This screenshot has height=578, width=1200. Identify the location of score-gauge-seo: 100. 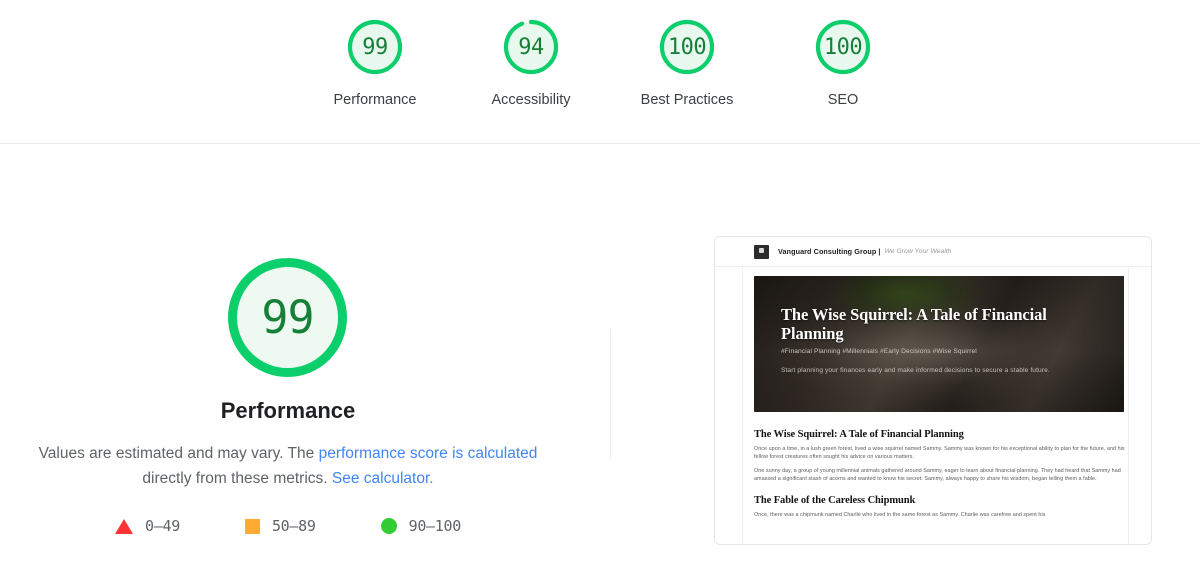
(843, 47).